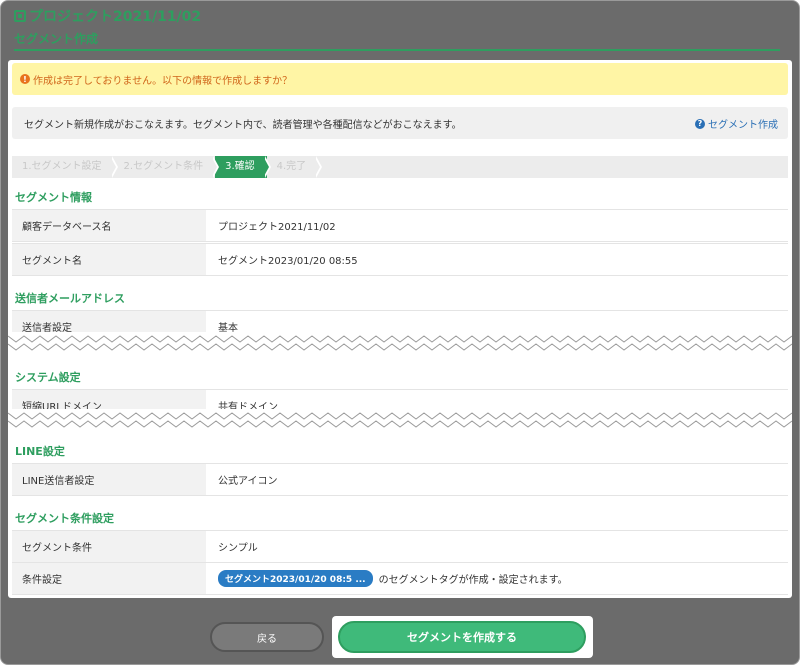  Describe the element at coordinates (56, 39) in the screenshot. I see `page-title: セグメント作成` at that location.